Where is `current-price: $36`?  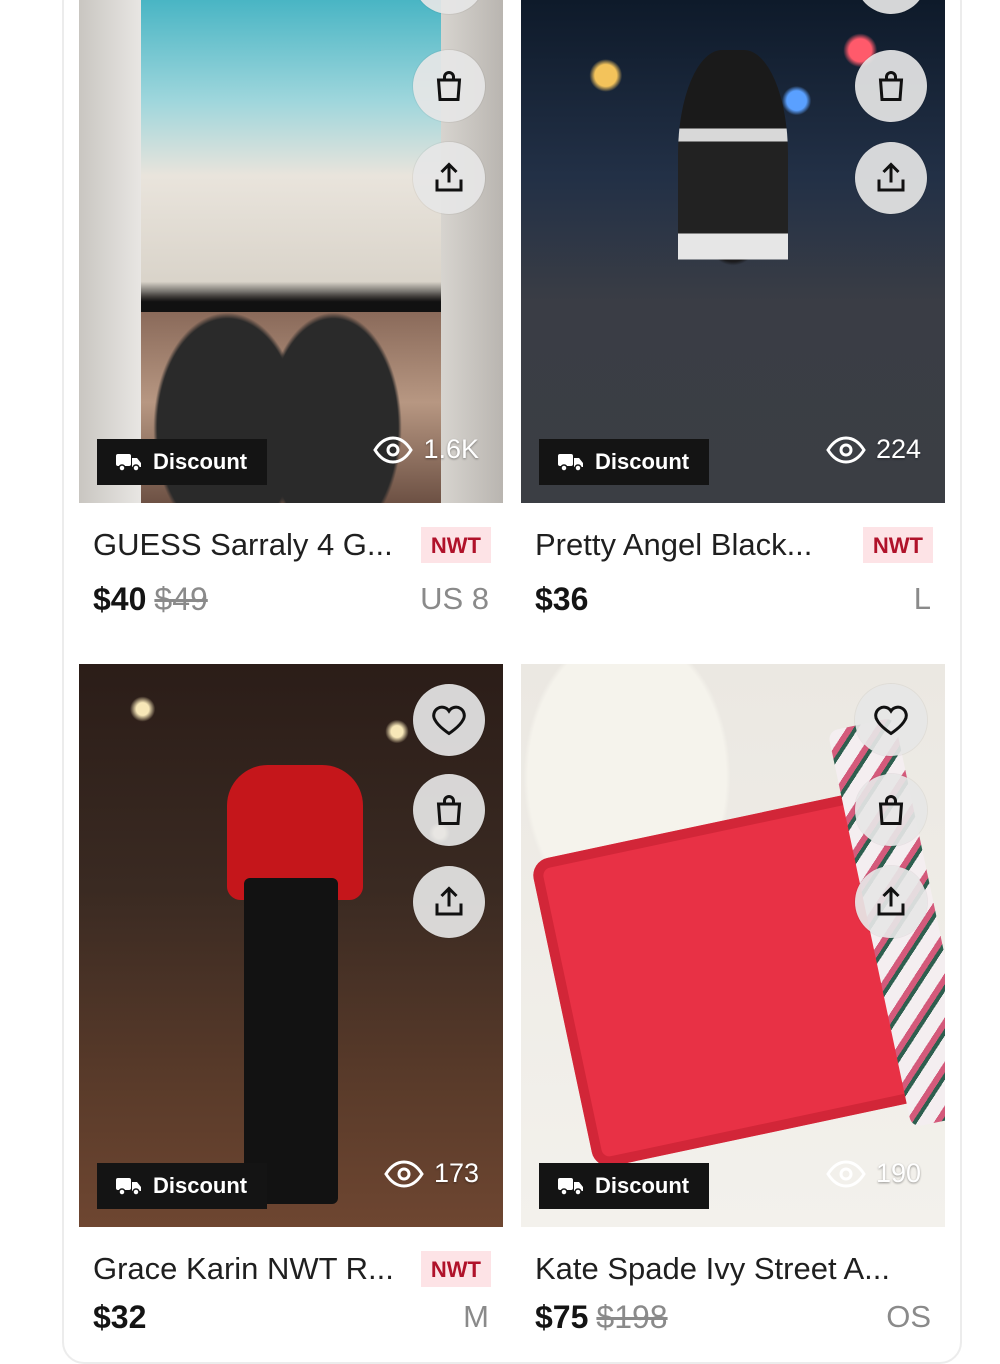
current-price: $36 is located at coordinates (562, 599).